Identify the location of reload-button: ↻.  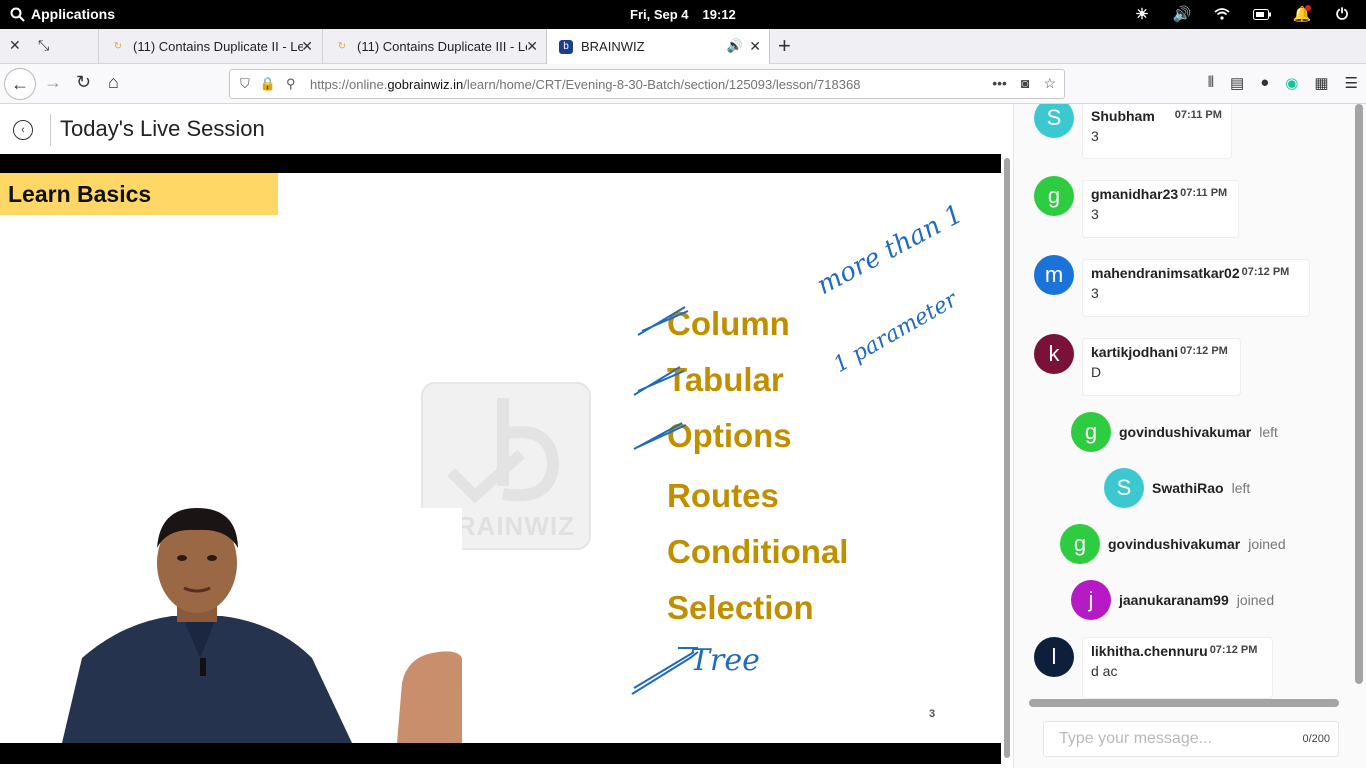
(83, 82).